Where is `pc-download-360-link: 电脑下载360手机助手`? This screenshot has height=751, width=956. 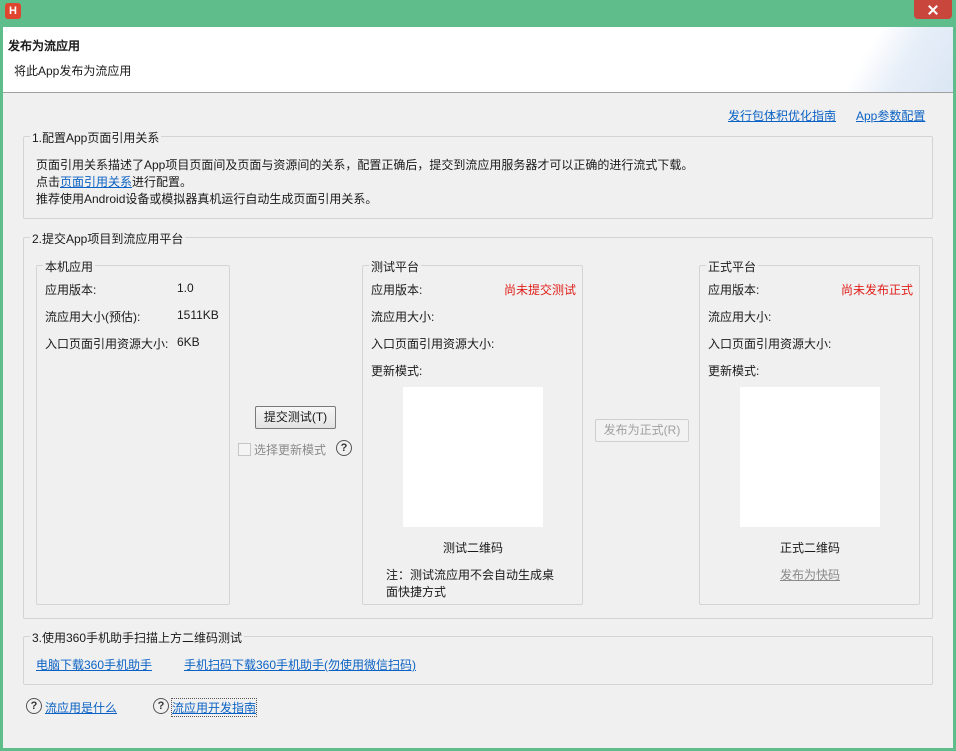
pc-download-360-link: 电脑下载360手机助手 is located at coordinates (94, 664).